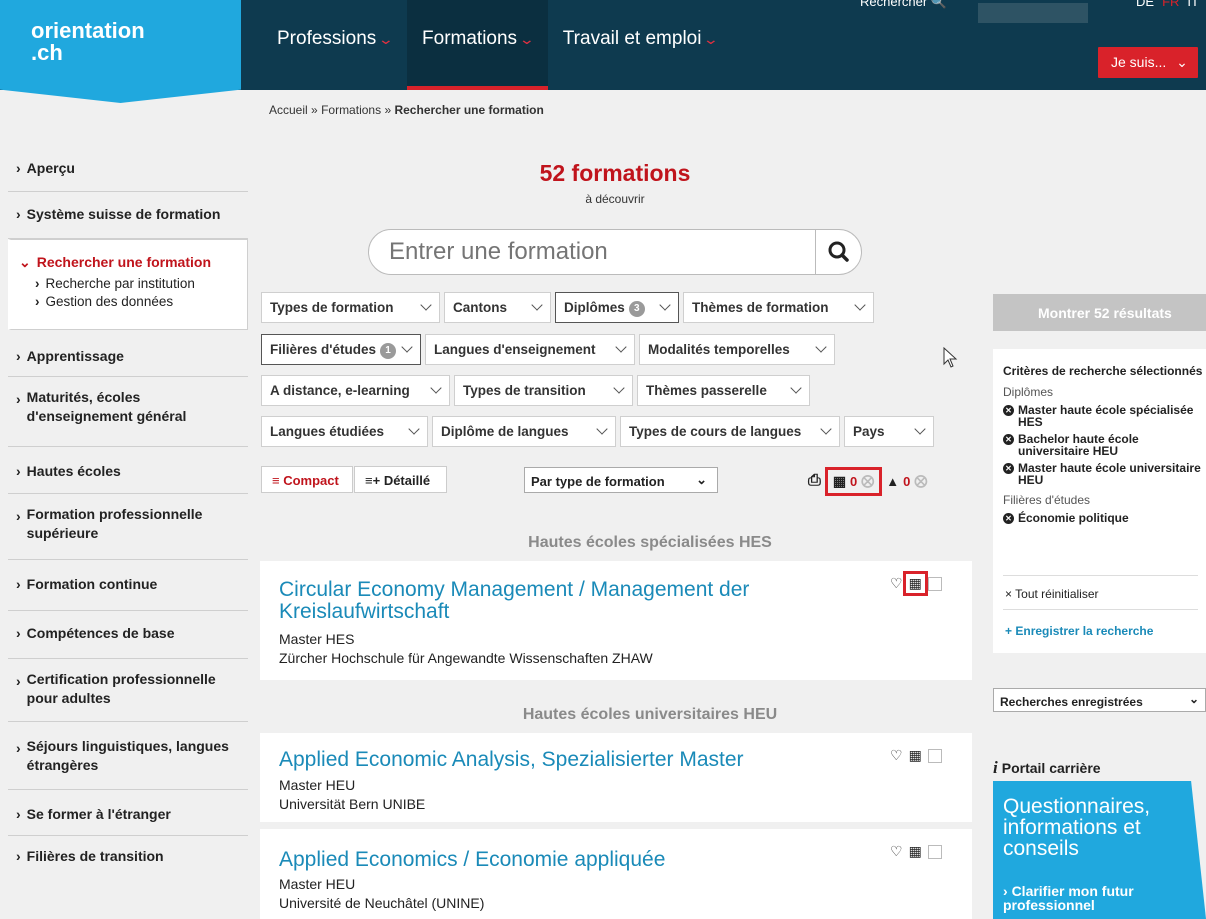 Image resolution: width=1206 pixels, height=919 pixels. What do you see at coordinates (1104, 898) in the screenshot?
I see `promo-link: › Clarifier mon futur professionnel` at bounding box center [1104, 898].